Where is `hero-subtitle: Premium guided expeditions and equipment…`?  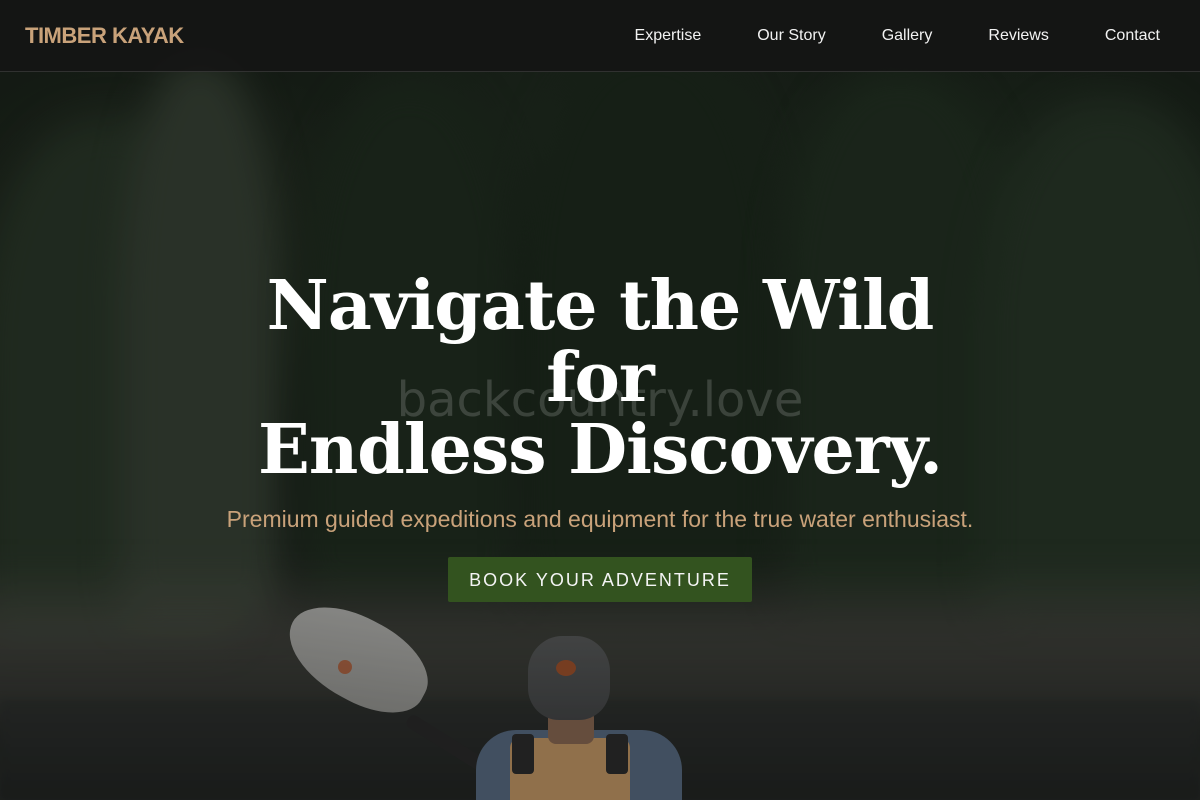 hero-subtitle: Premium guided expeditions and equipment… is located at coordinates (600, 519).